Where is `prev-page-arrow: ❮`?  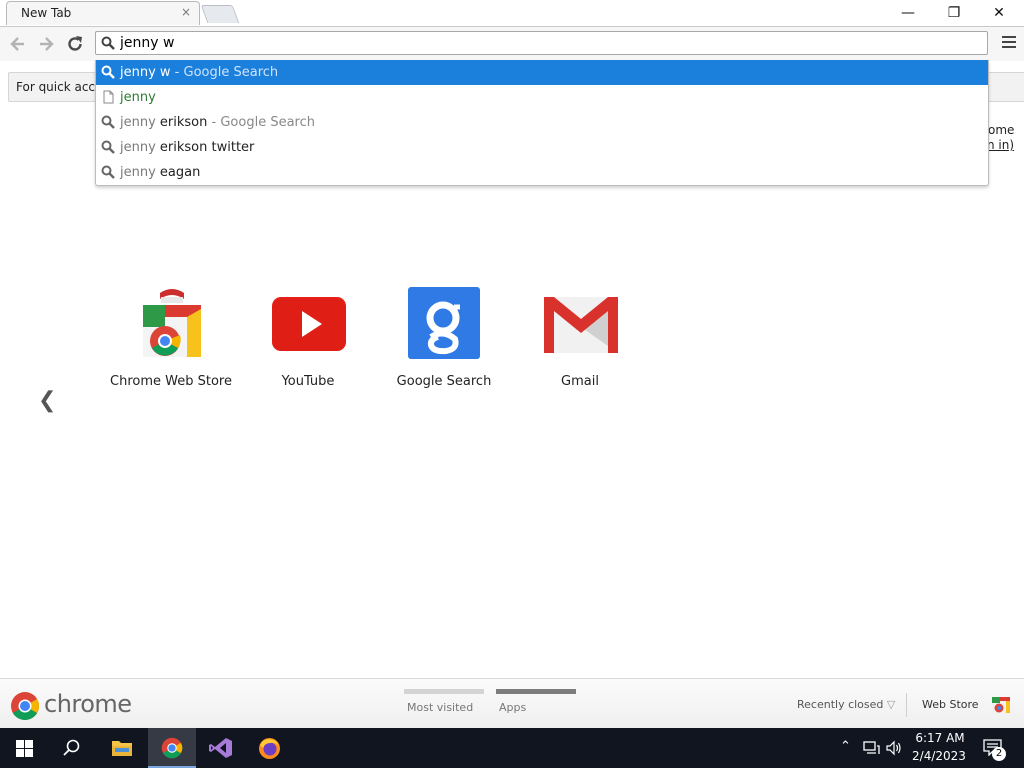 prev-page-arrow: ❮ is located at coordinates (47, 400).